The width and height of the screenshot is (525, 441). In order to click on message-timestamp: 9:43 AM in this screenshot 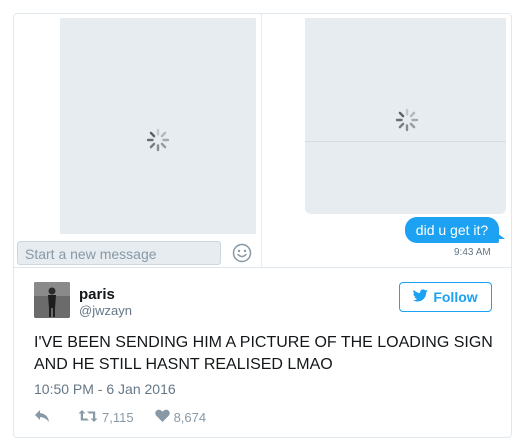, I will do `click(472, 252)`.